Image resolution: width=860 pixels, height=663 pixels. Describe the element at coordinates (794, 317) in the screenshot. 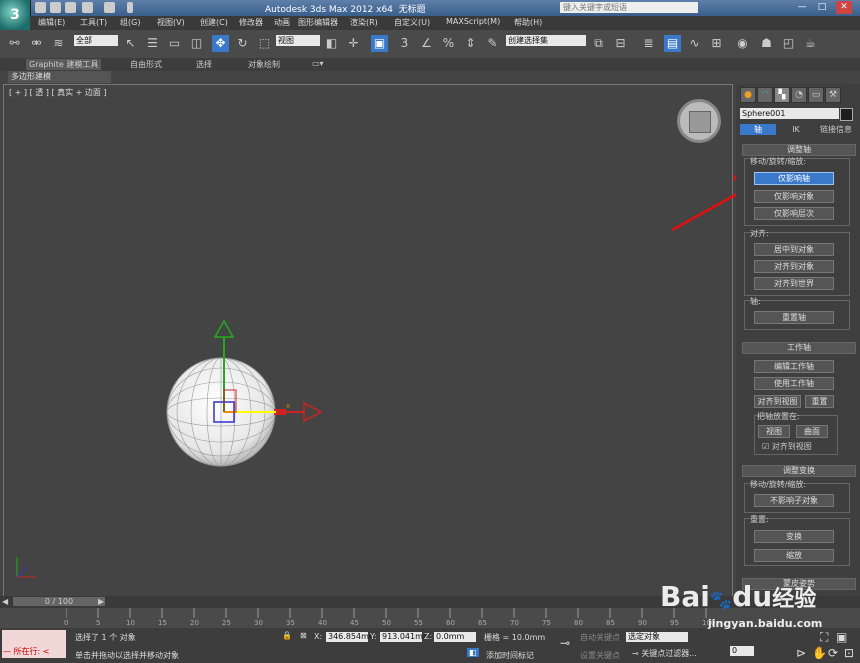

I see `reset-pivot-button: 重置轴` at that location.